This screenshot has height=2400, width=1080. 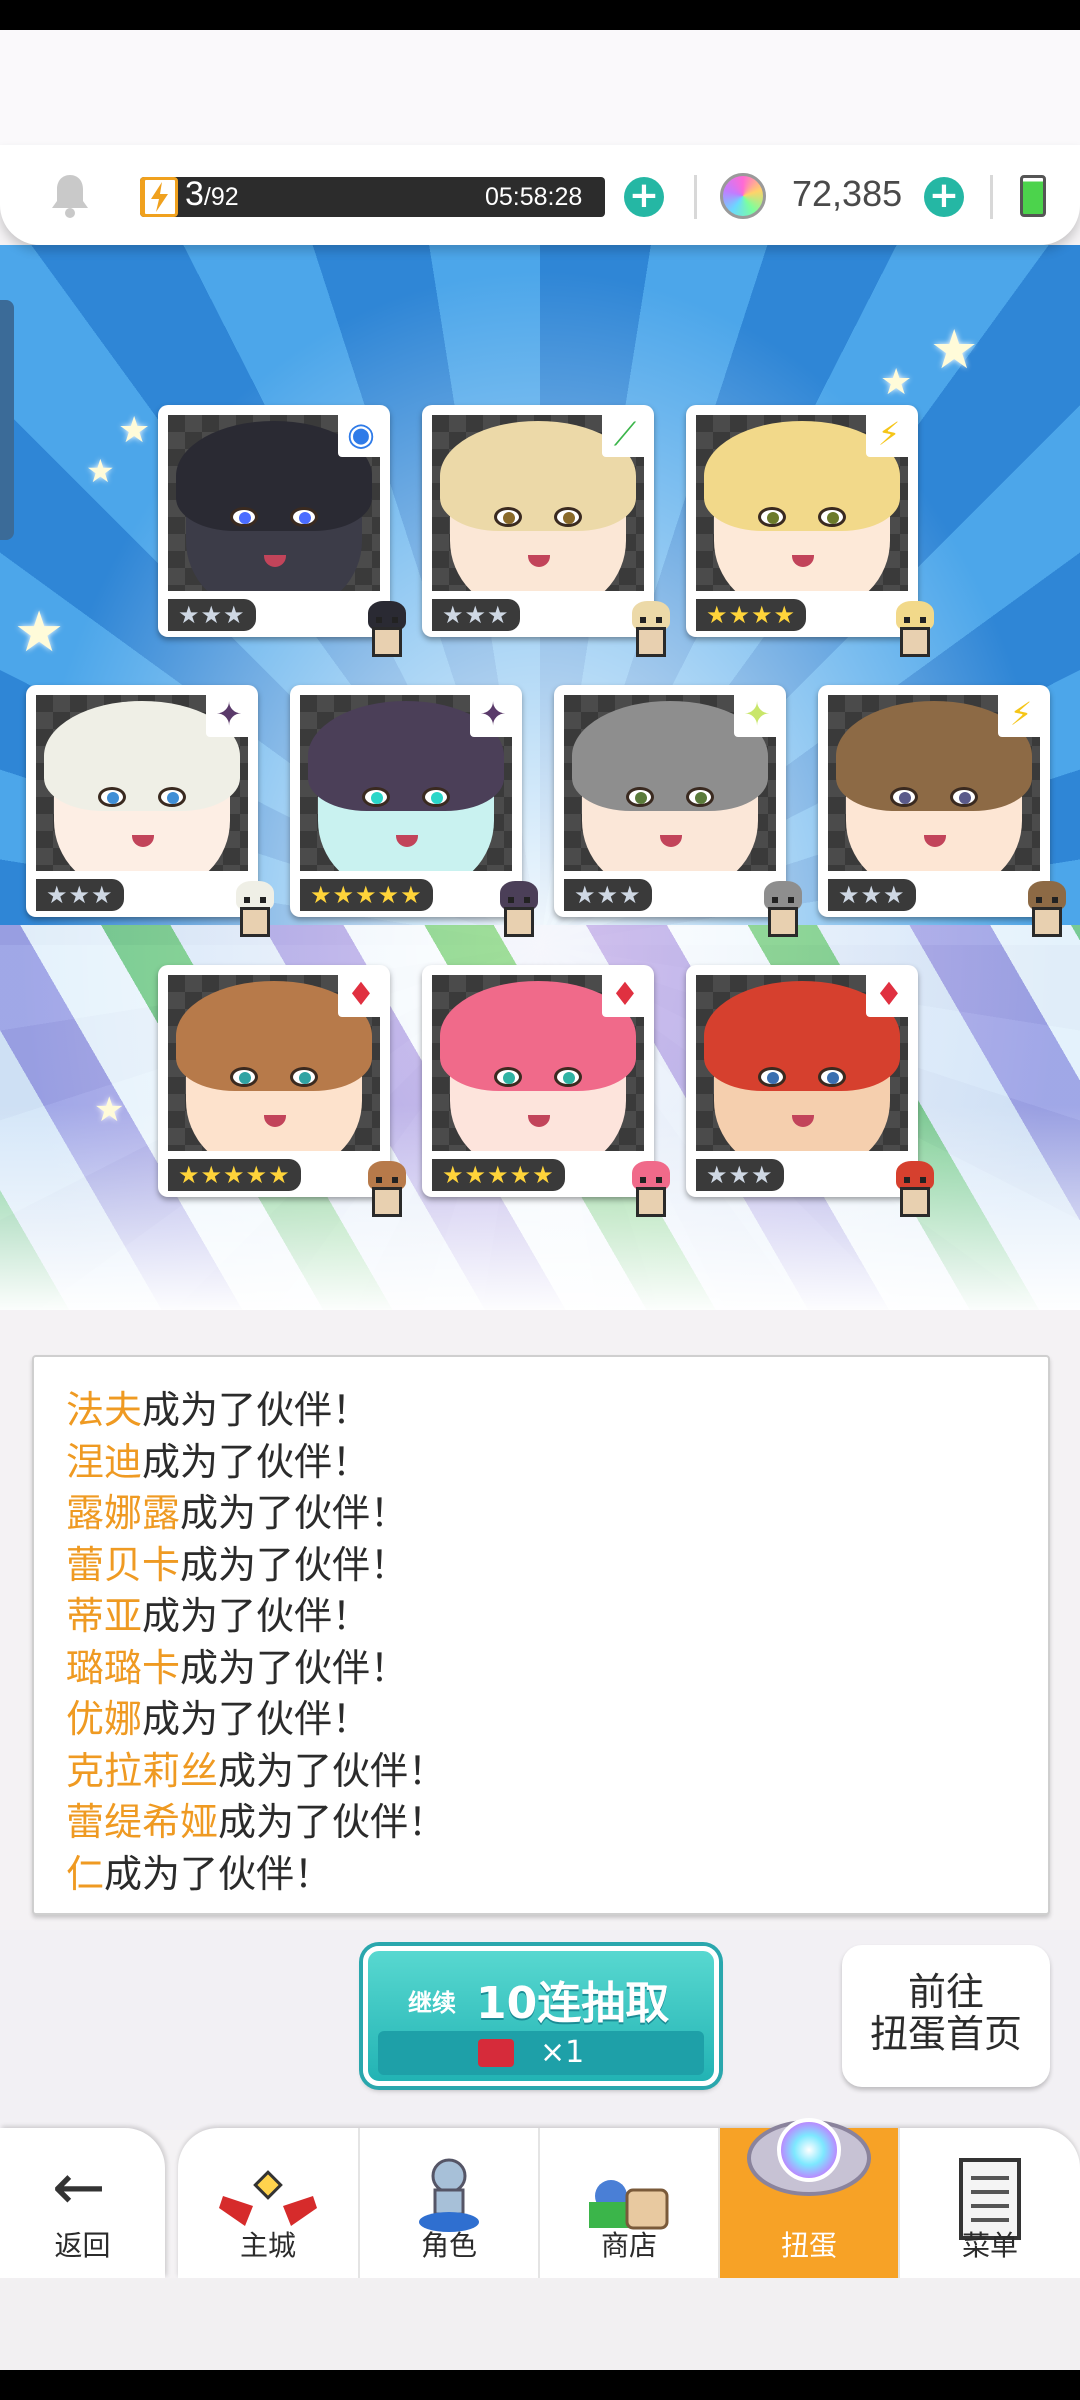 What do you see at coordinates (123, 1667) in the screenshot?
I see `companion-name: 璐璐卡` at bounding box center [123, 1667].